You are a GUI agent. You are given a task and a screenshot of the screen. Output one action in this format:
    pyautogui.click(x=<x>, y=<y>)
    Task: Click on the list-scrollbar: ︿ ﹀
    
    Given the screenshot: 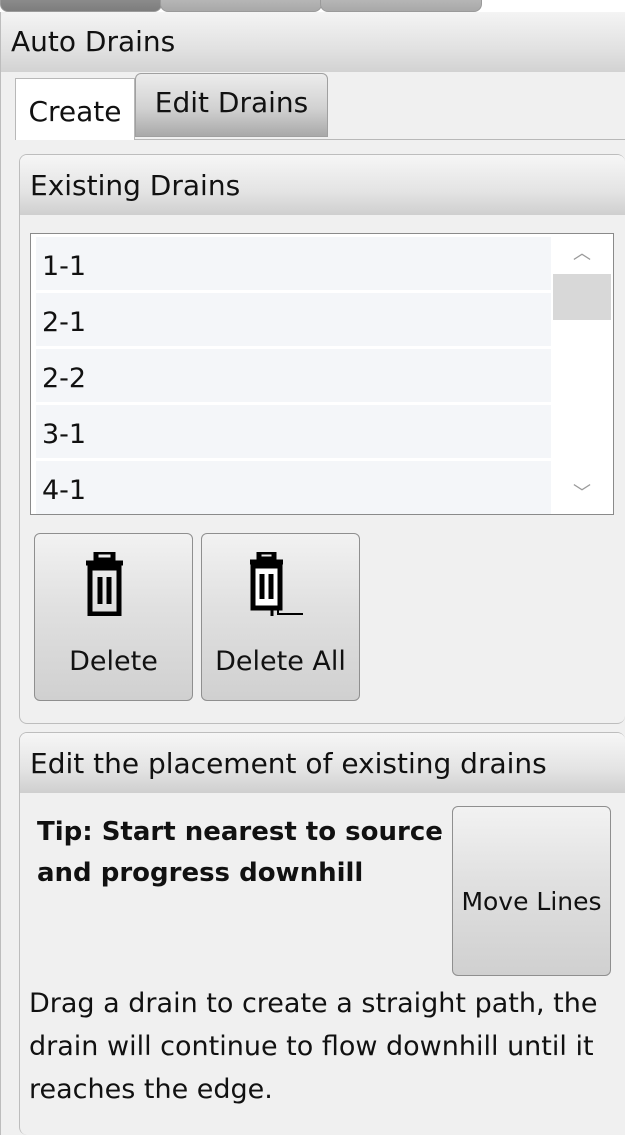 What is the action you would take?
    pyautogui.click(x=582, y=374)
    